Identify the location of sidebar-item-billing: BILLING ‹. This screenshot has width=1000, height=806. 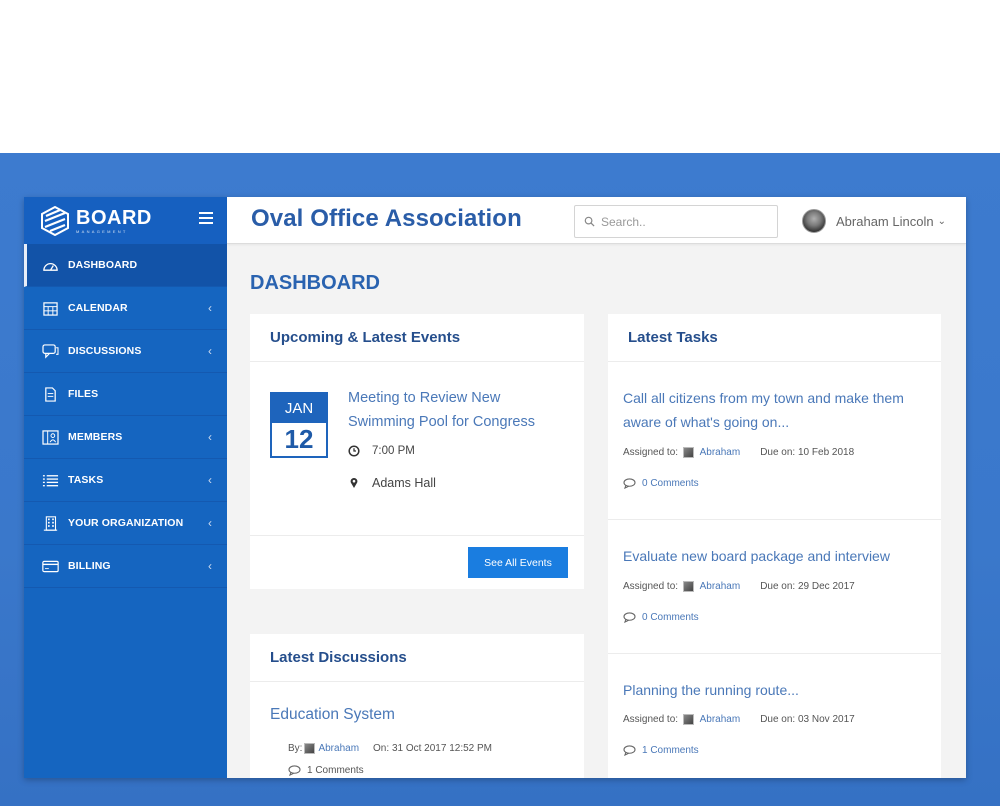
(125, 566).